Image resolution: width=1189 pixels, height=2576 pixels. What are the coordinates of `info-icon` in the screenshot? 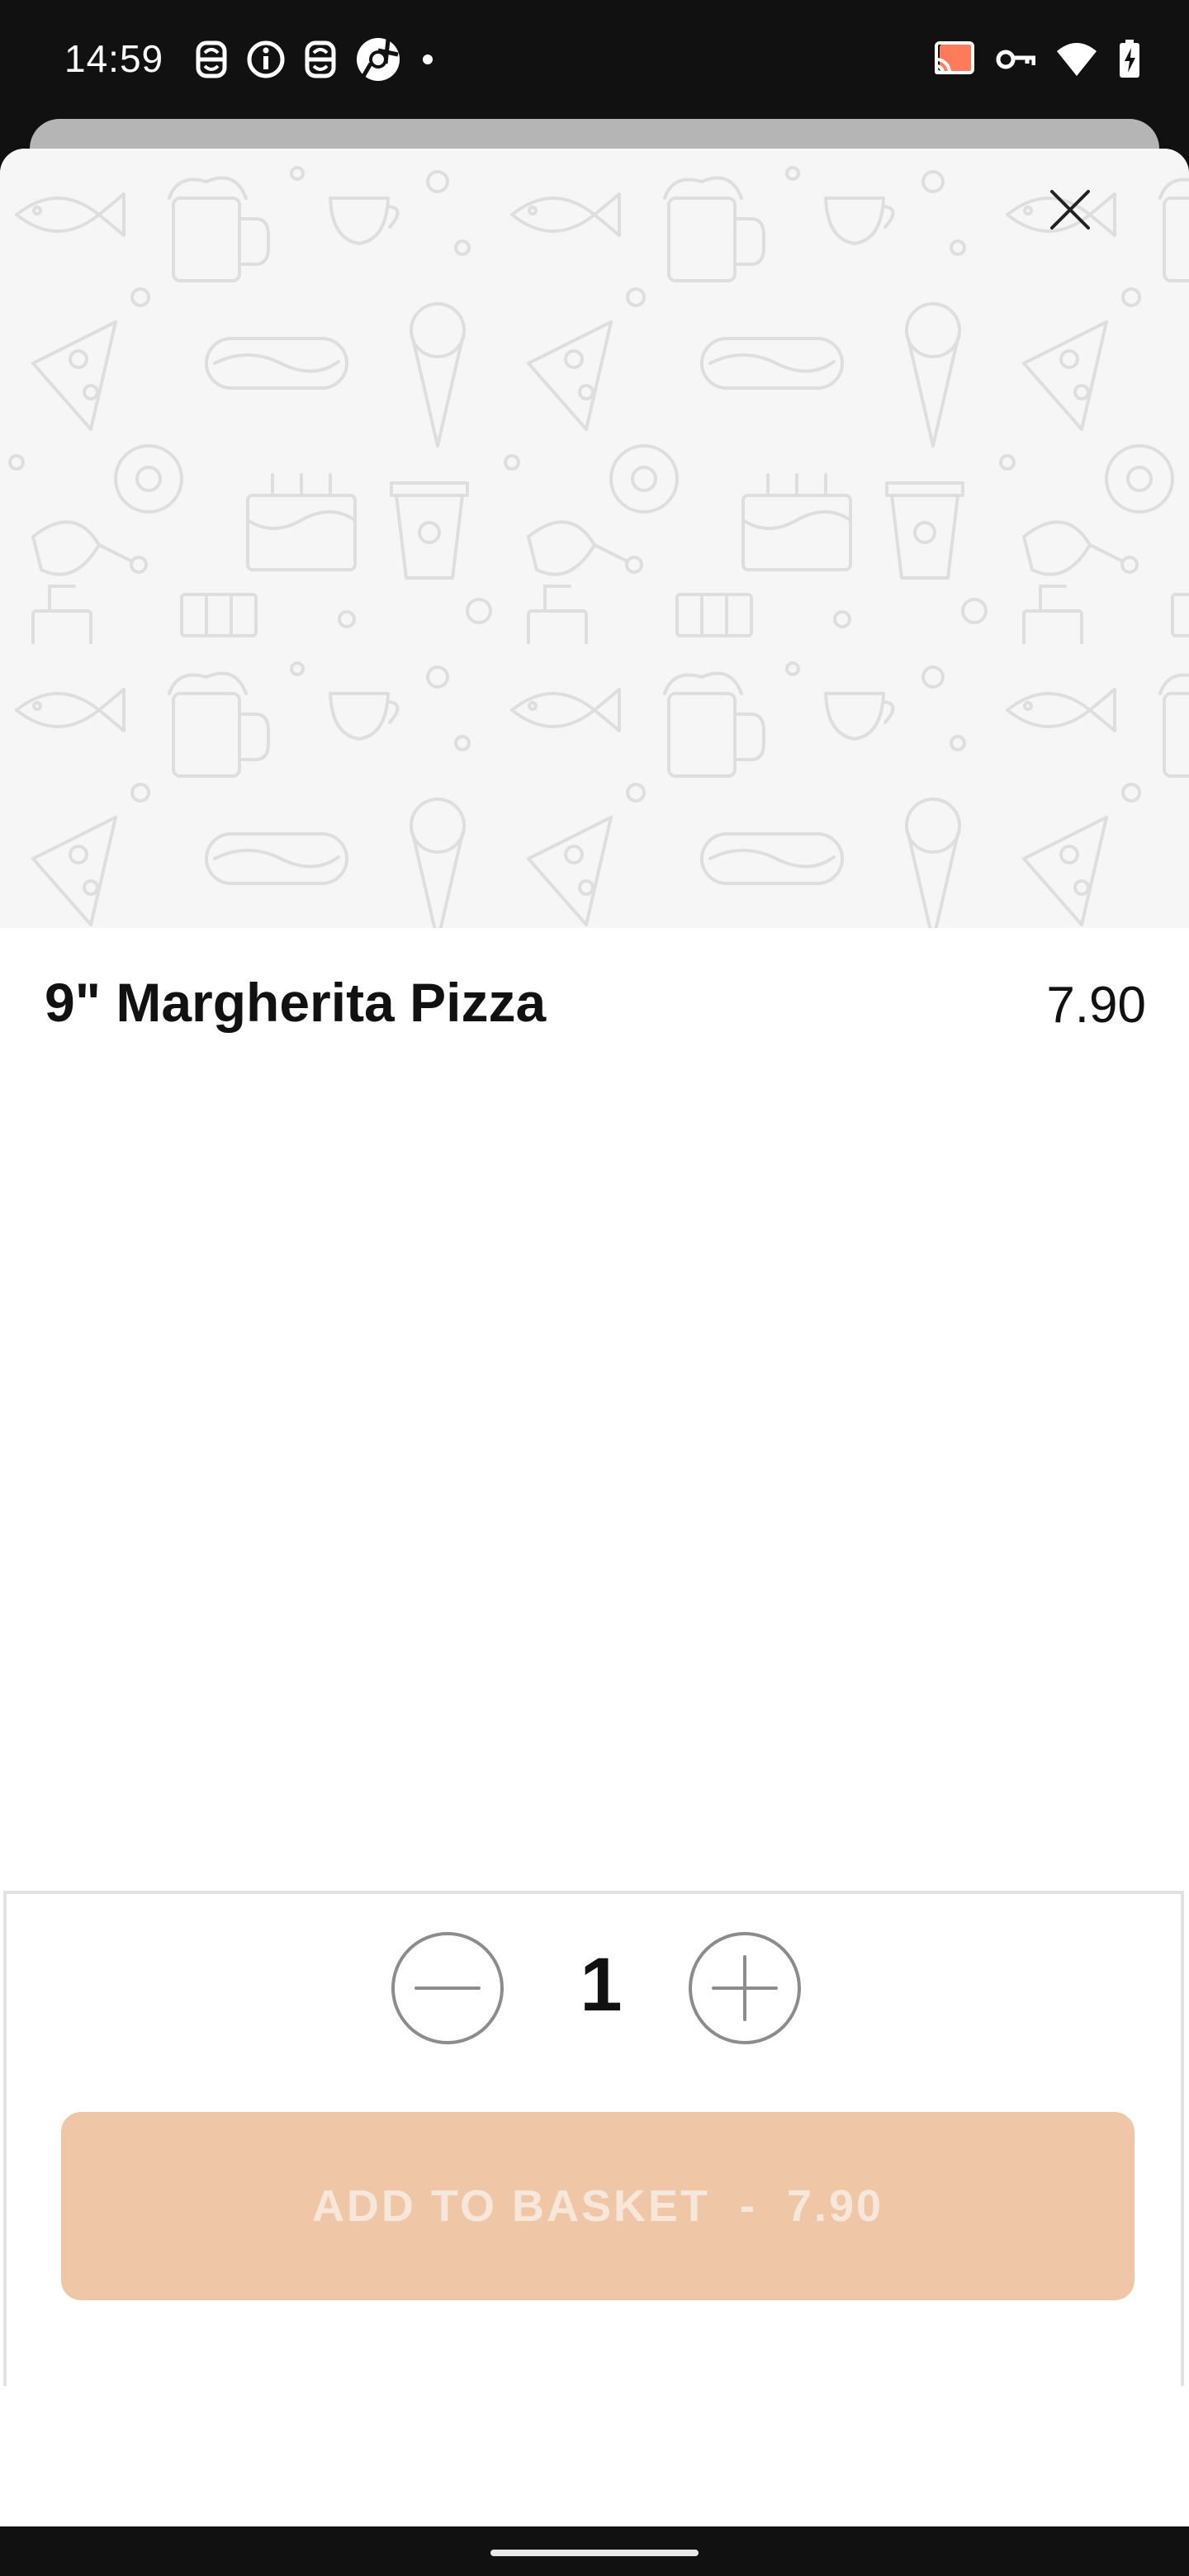 It's located at (266, 59).